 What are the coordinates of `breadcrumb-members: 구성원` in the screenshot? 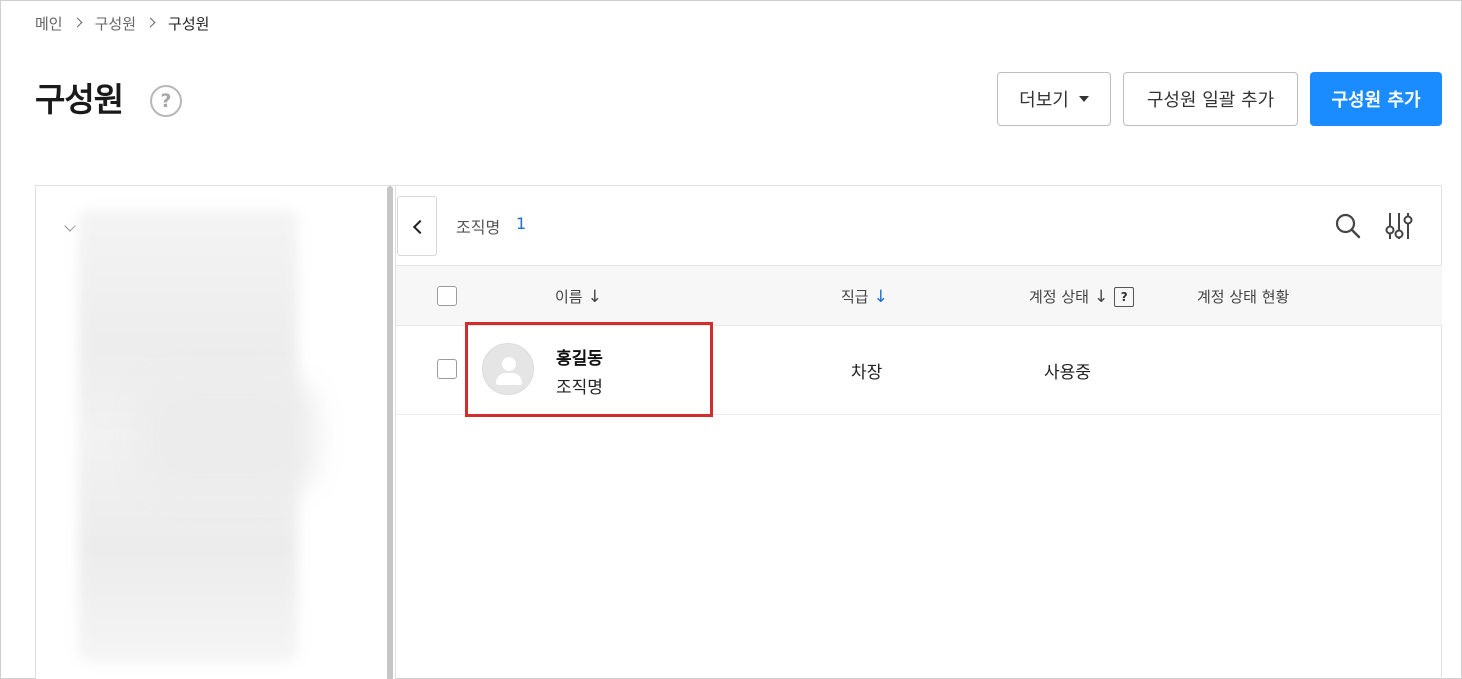 It's located at (115, 23).